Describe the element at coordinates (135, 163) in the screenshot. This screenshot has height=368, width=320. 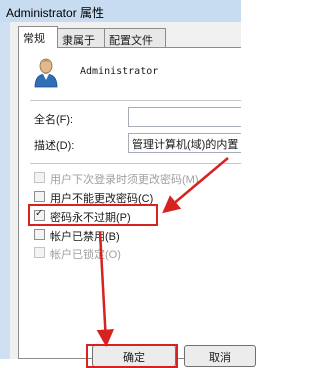
I see `separator-mid` at that location.